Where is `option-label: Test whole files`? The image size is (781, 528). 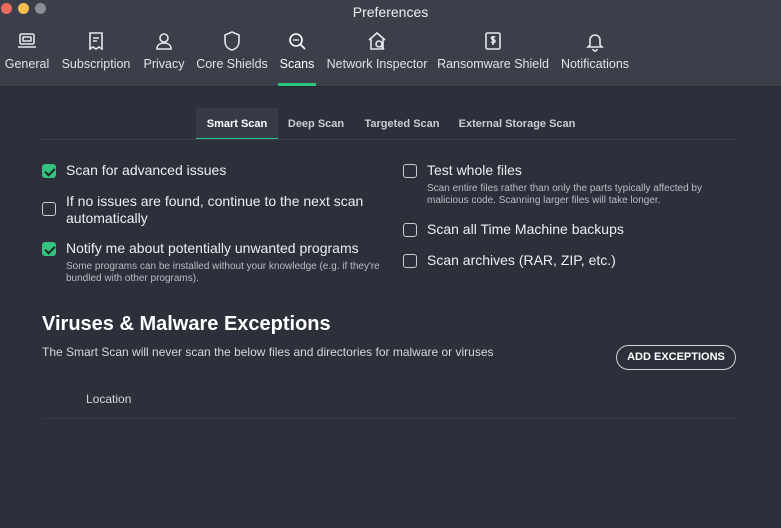 option-label: Test whole files is located at coordinates (474, 170).